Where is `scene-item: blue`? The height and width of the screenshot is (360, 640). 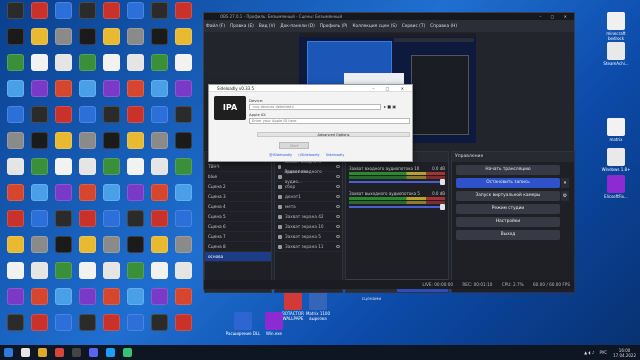 scene-item: blue is located at coordinates (238, 177).